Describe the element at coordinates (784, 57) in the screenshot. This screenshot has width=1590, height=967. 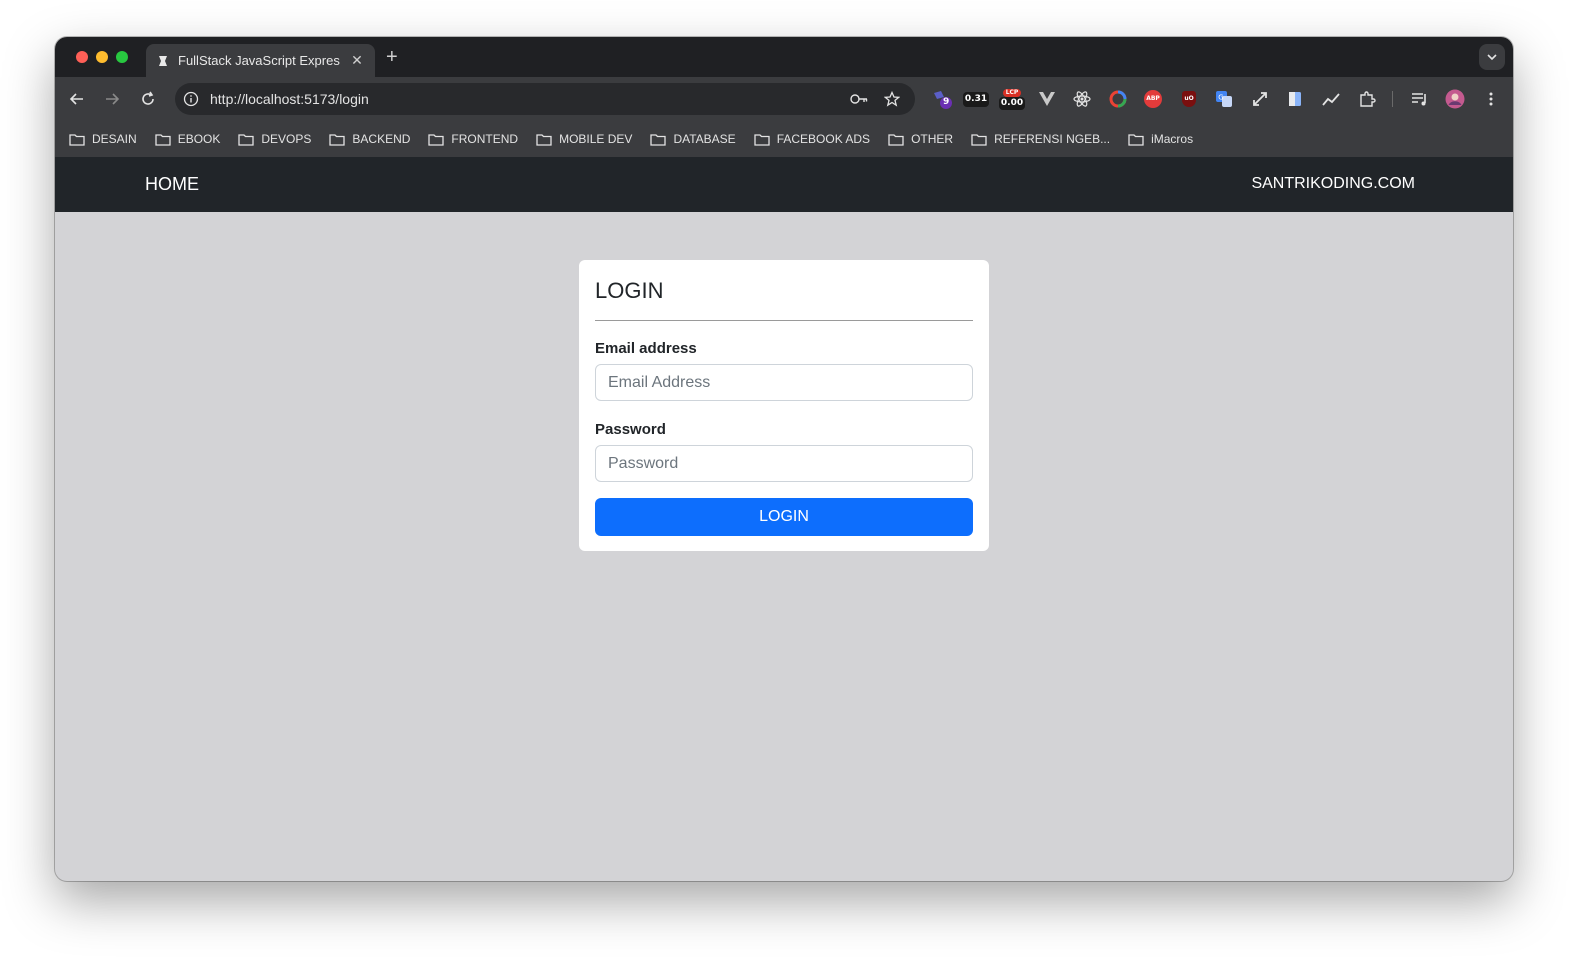
I see `tab-strip: FullStack JavaScript Express ✕ +` at that location.